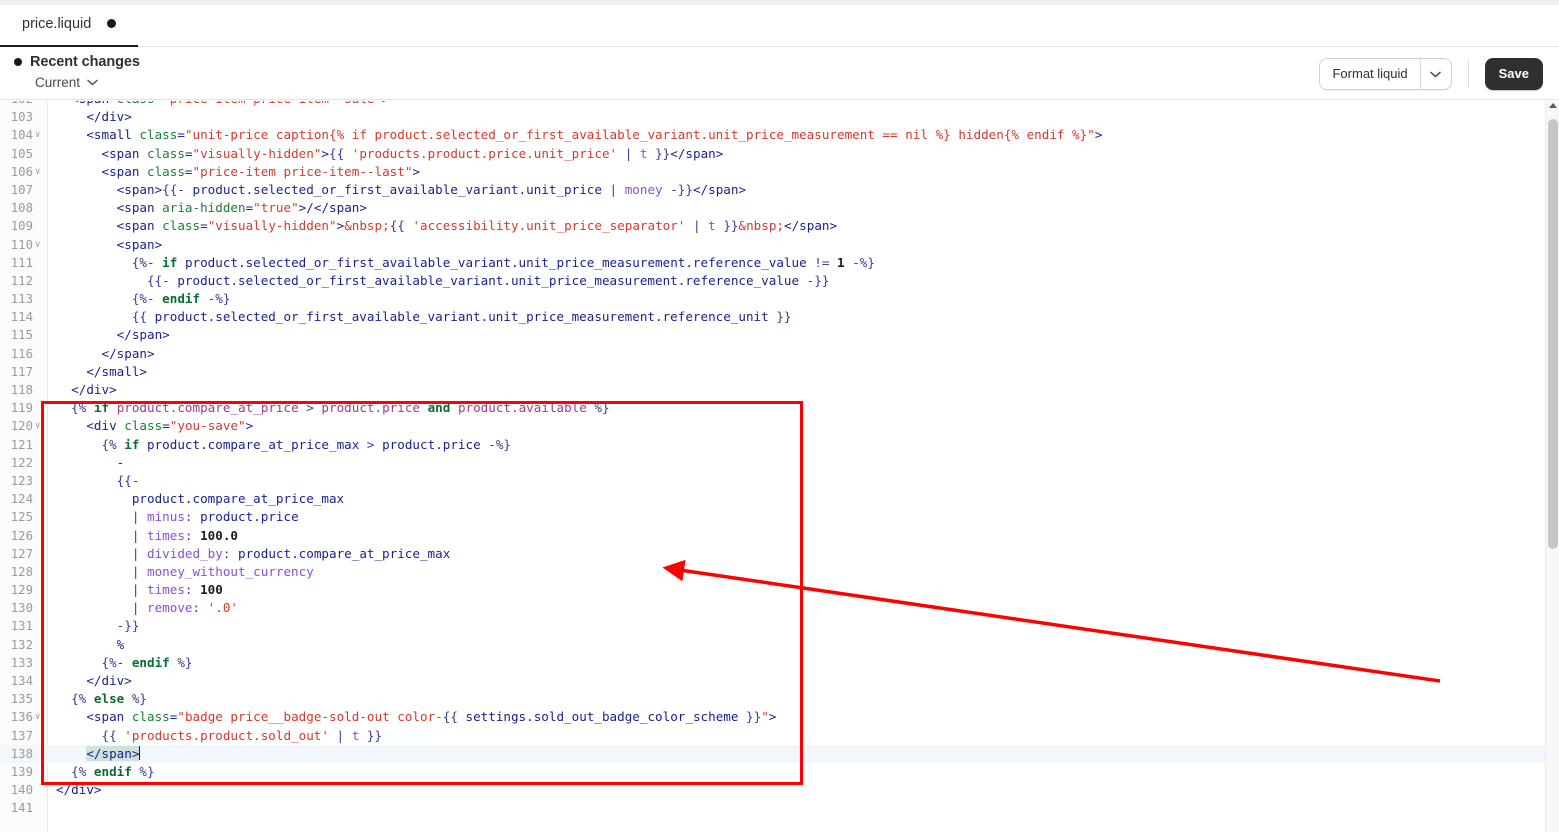  I want to click on code-line-content: | remove: '.0', so click(800, 608).